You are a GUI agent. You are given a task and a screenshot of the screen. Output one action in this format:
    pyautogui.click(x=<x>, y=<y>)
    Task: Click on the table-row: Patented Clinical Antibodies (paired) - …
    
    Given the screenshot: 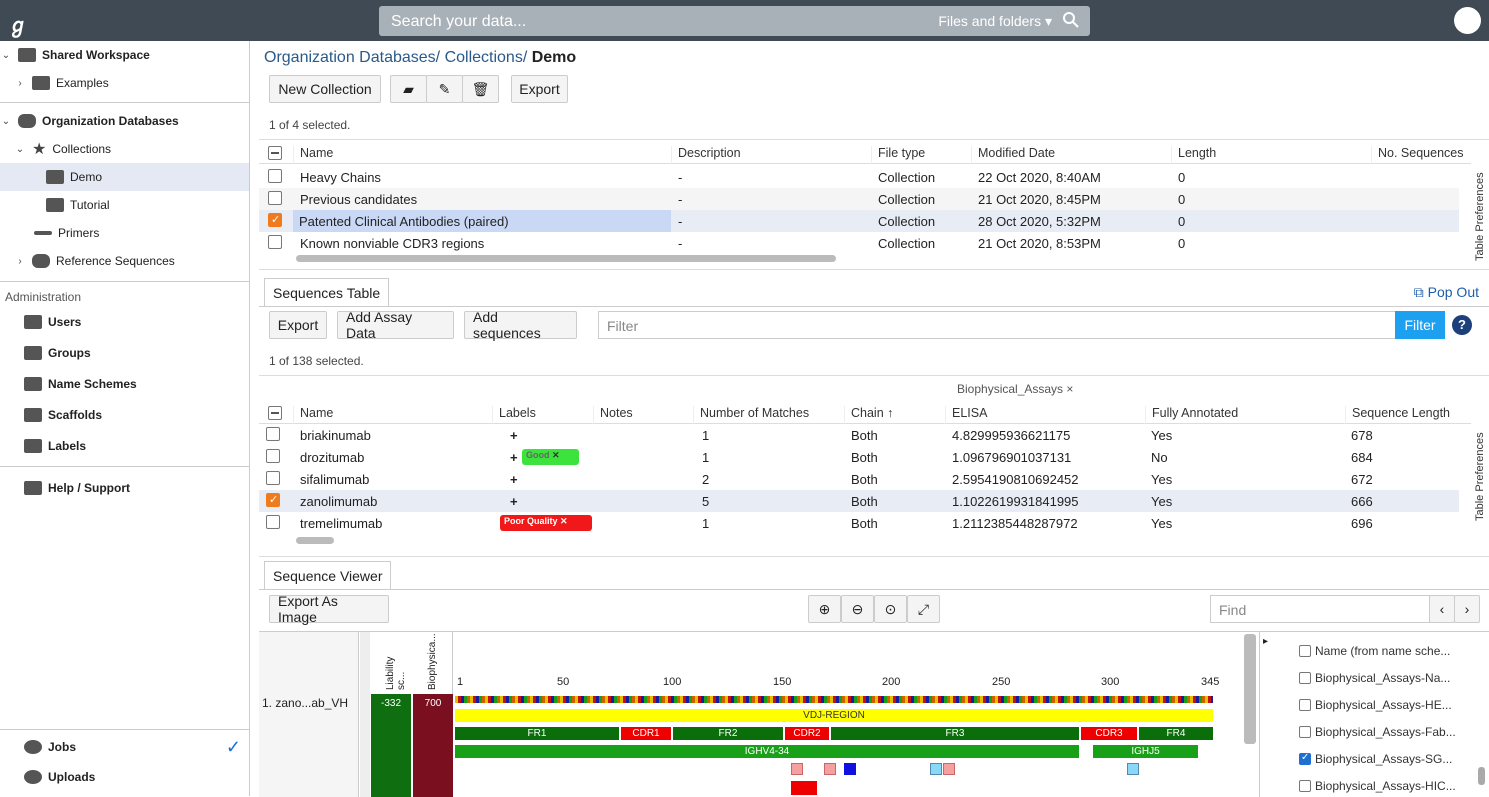 What is the action you would take?
    pyautogui.click(x=859, y=221)
    